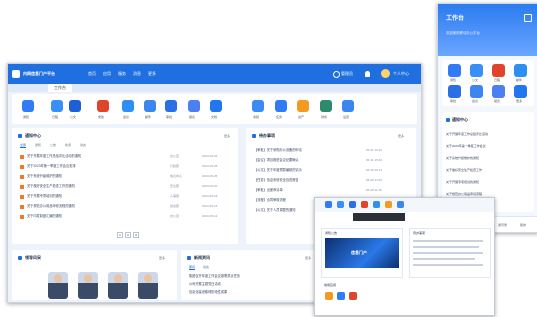 The width and height of the screenshot is (537, 317). I want to click on todo-item: 【公文】关于年度预算编制的请示, so click(306, 170).